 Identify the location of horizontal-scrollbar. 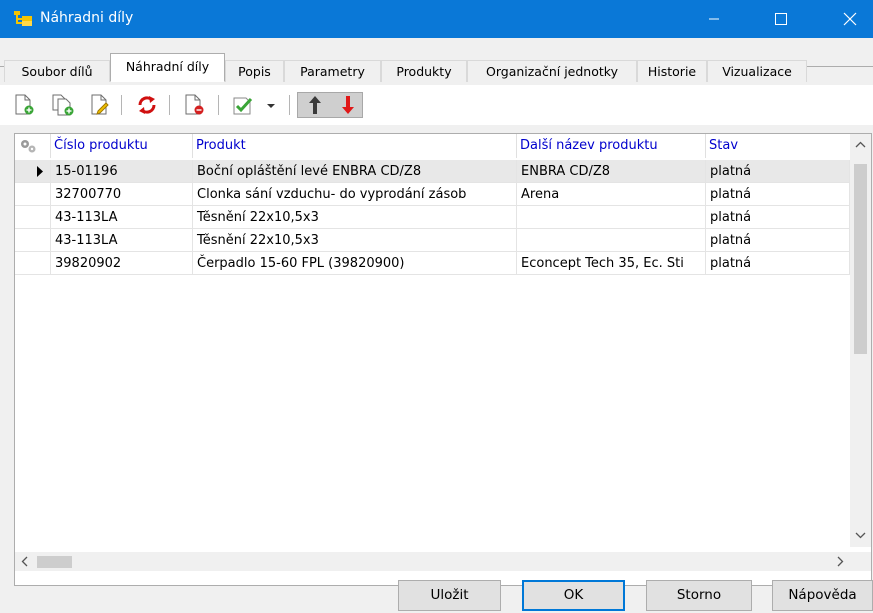
(443, 561).